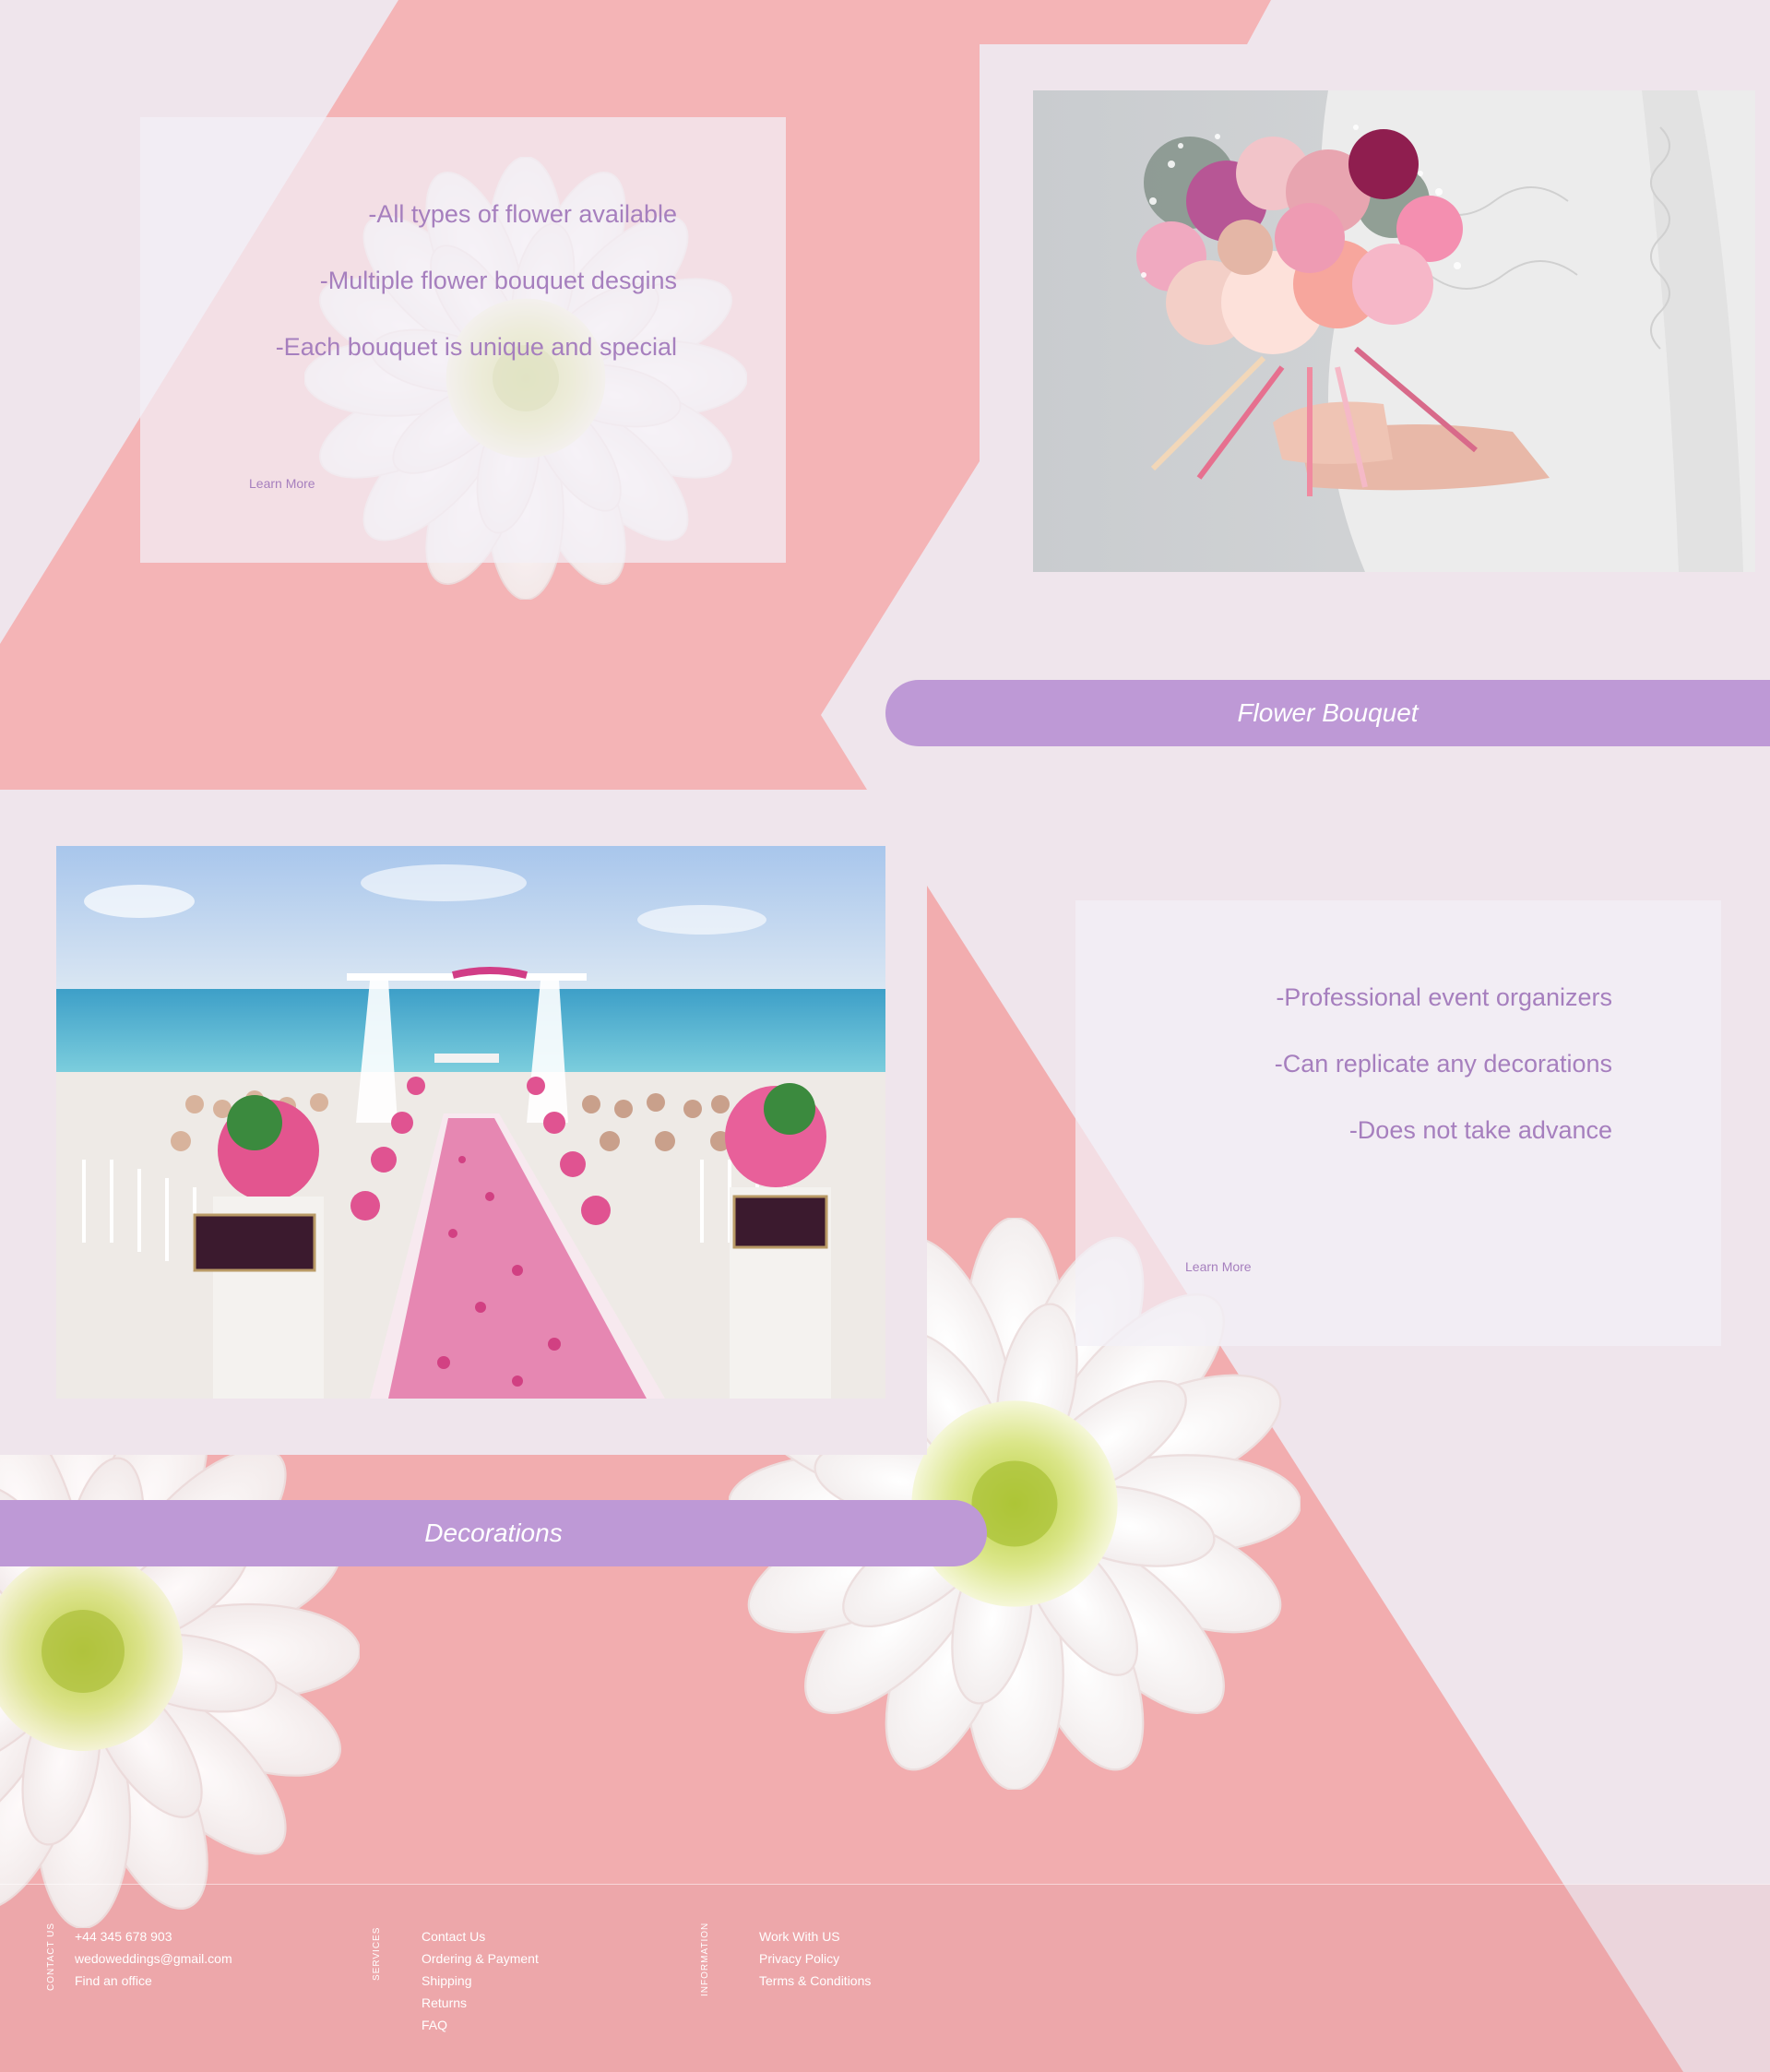  What do you see at coordinates (1443, 1064) in the screenshot?
I see `decorations-feature-2: -Can replicate any decorations` at bounding box center [1443, 1064].